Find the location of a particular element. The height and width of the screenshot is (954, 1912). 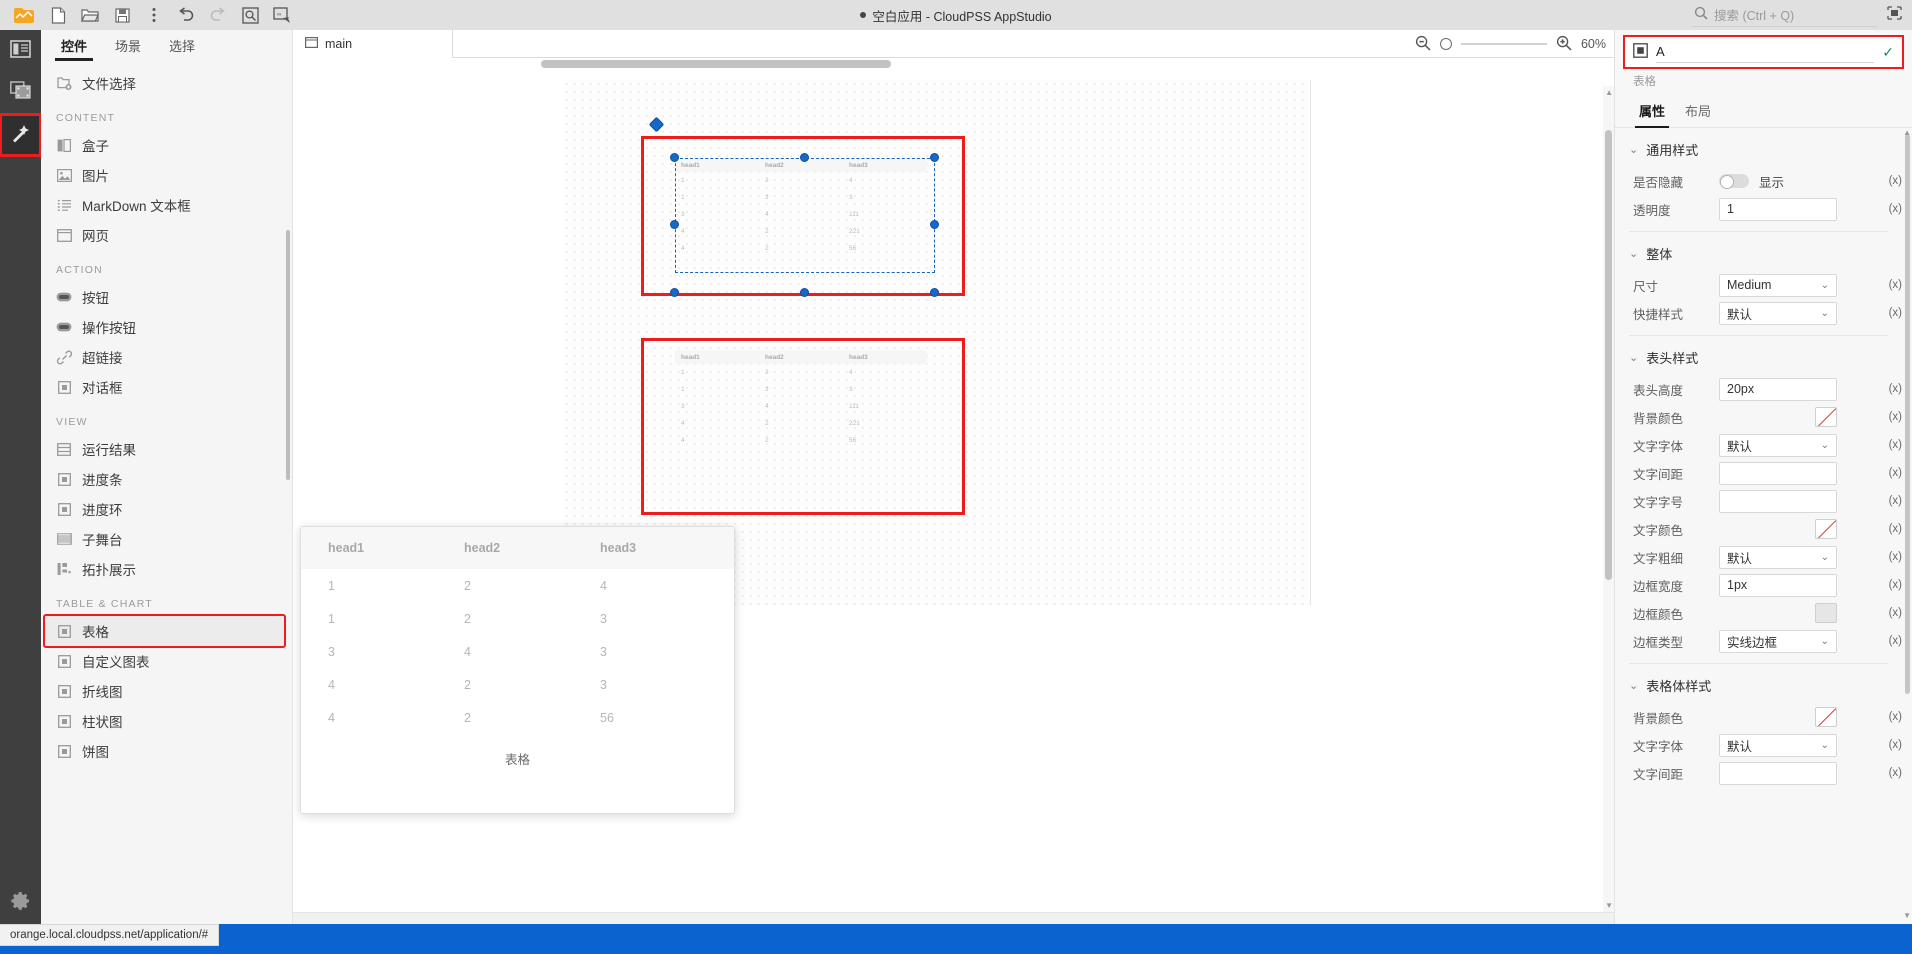

hidden-toggle is located at coordinates (1734, 181).